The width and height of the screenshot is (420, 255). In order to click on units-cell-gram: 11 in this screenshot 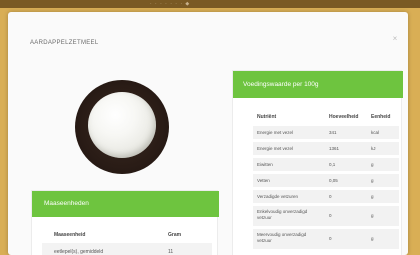, I will do `click(171, 252)`.